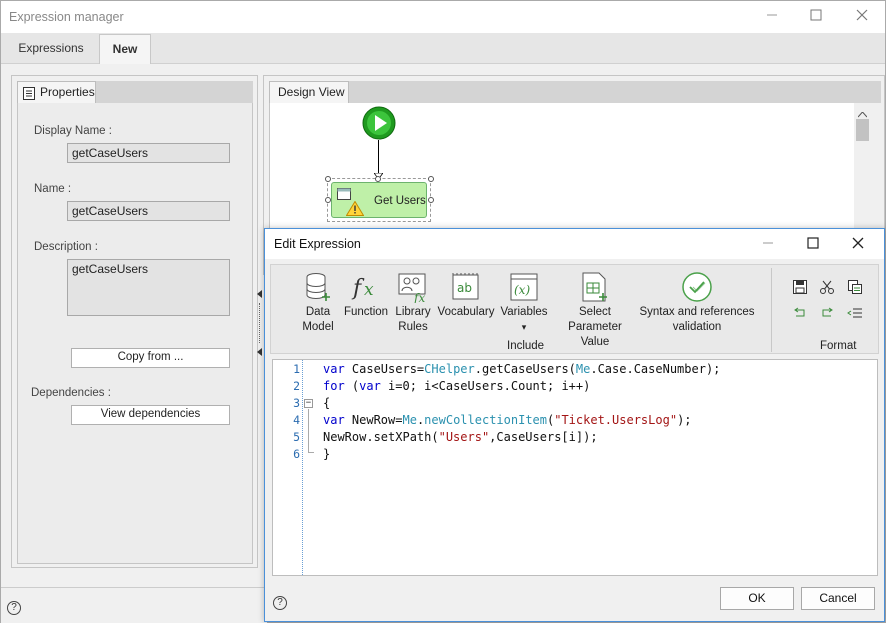  What do you see at coordinates (296, 437) in the screenshot?
I see `line-number: 5` at bounding box center [296, 437].